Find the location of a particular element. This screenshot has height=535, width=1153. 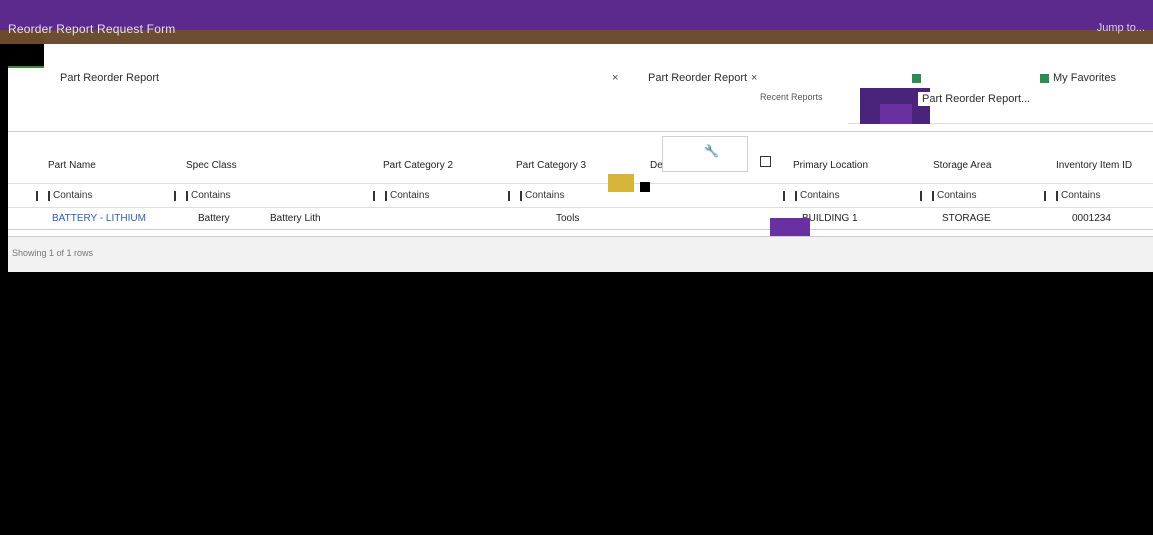

tab-close-button: × is located at coordinates (615, 78).